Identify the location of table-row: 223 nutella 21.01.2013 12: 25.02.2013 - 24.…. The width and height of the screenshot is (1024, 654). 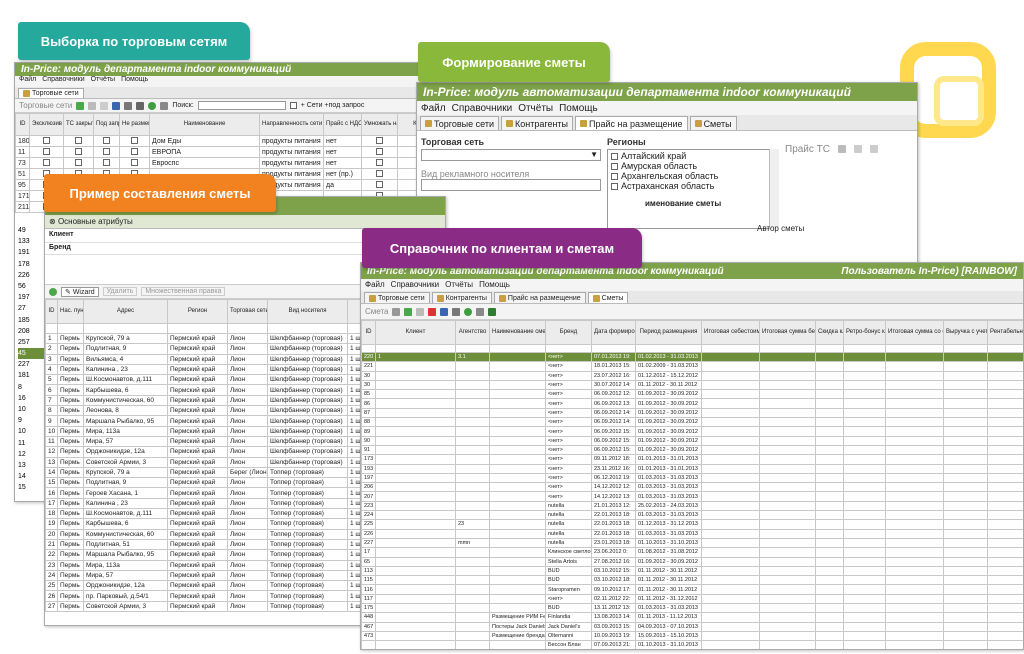
(692, 506).